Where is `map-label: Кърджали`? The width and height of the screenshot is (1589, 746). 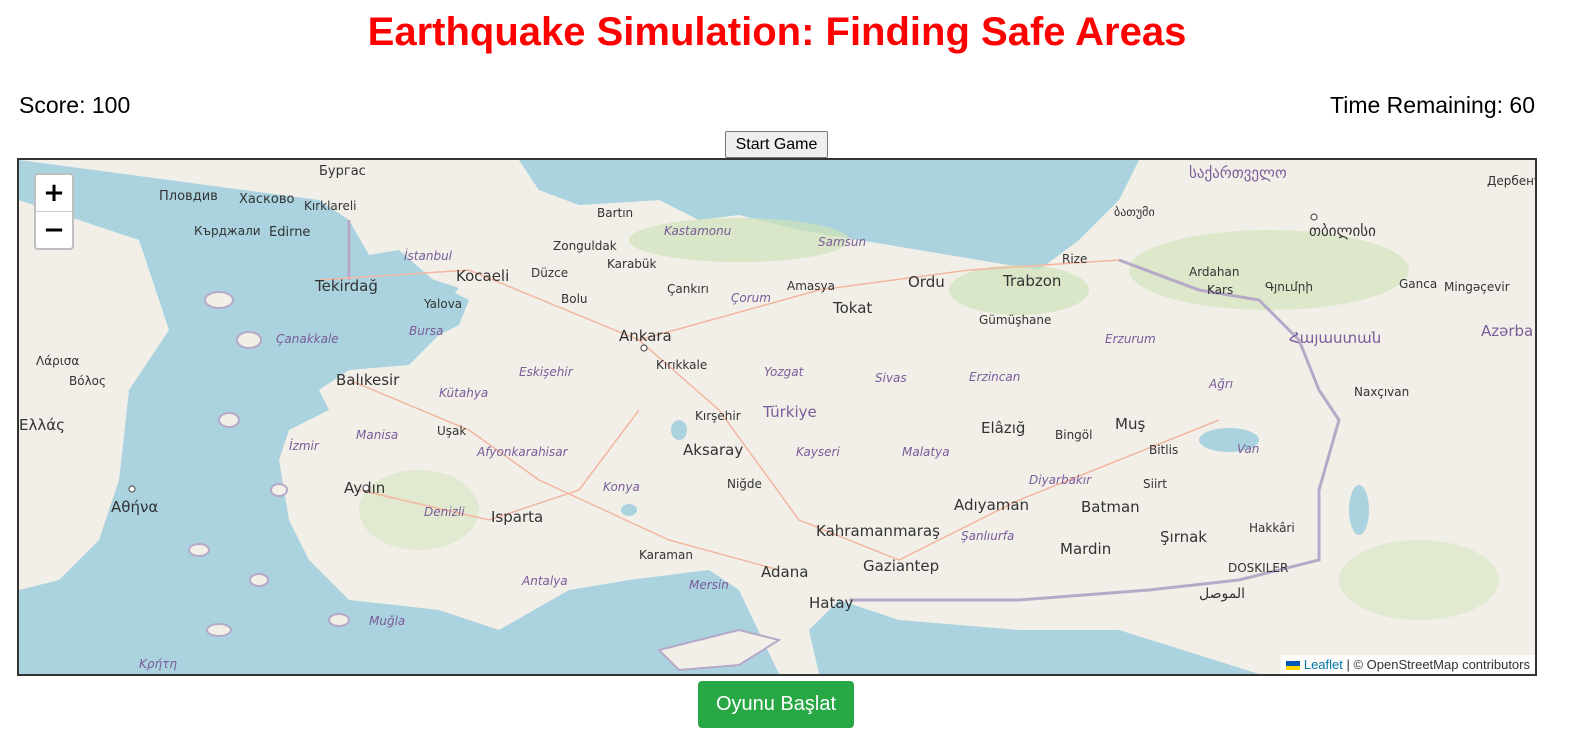 map-label: Кърджали is located at coordinates (227, 231).